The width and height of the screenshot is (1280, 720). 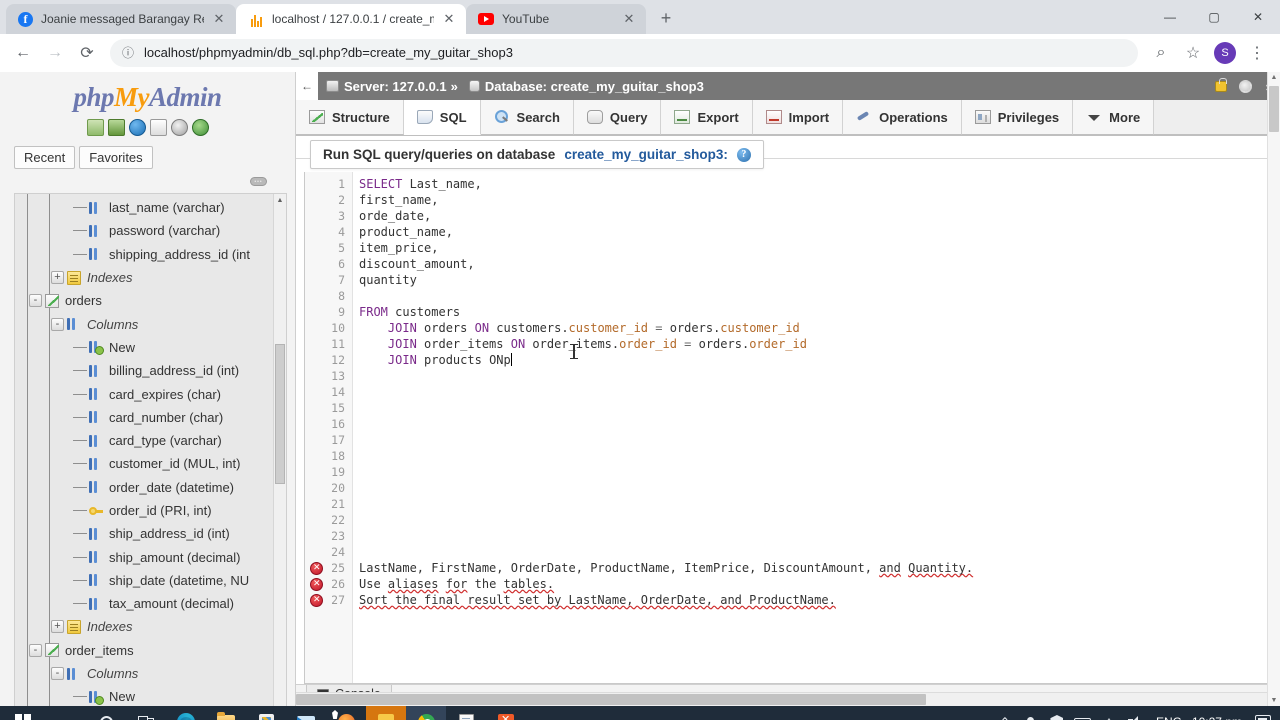 What do you see at coordinates (346, 713) in the screenshot?
I see `brave-button` at bounding box center [346, 713].